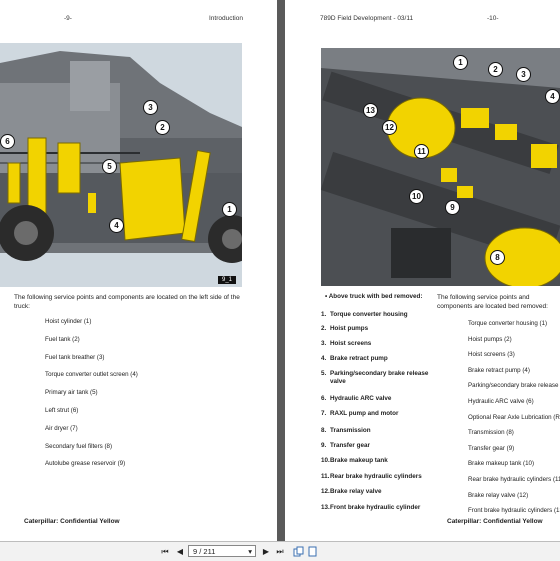 Image resolution: width=560 pixels, height=561 pixels. I want to click on list-item-text: Parking/secondary brake release, so click(513, 386).